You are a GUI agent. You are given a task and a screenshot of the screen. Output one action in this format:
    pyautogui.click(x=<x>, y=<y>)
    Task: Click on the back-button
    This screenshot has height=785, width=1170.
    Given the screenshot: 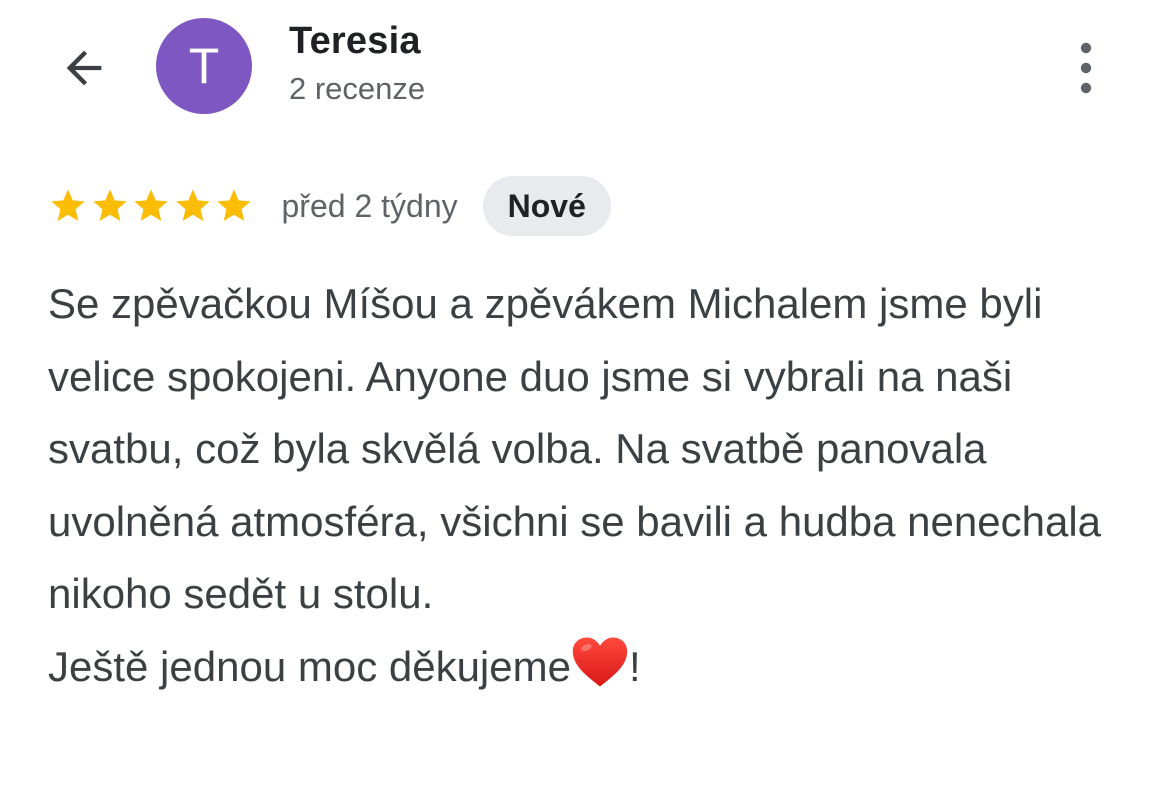 What is the action you would take?
    pyautogui.click(x=84, y=68)
    